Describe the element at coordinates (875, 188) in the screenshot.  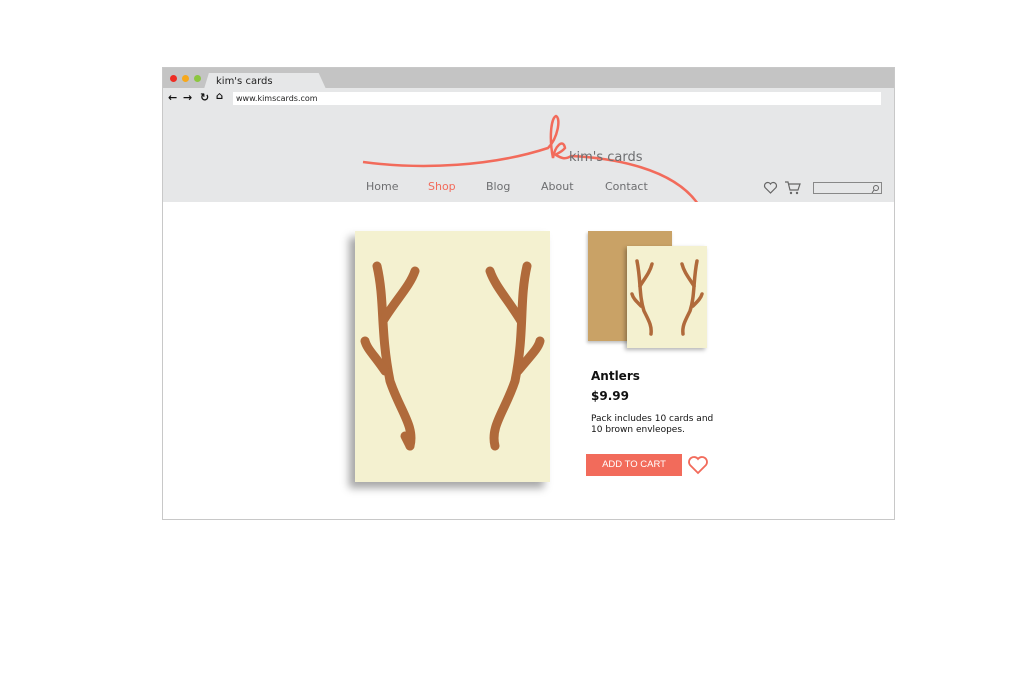
I see `search-icon` at that location.